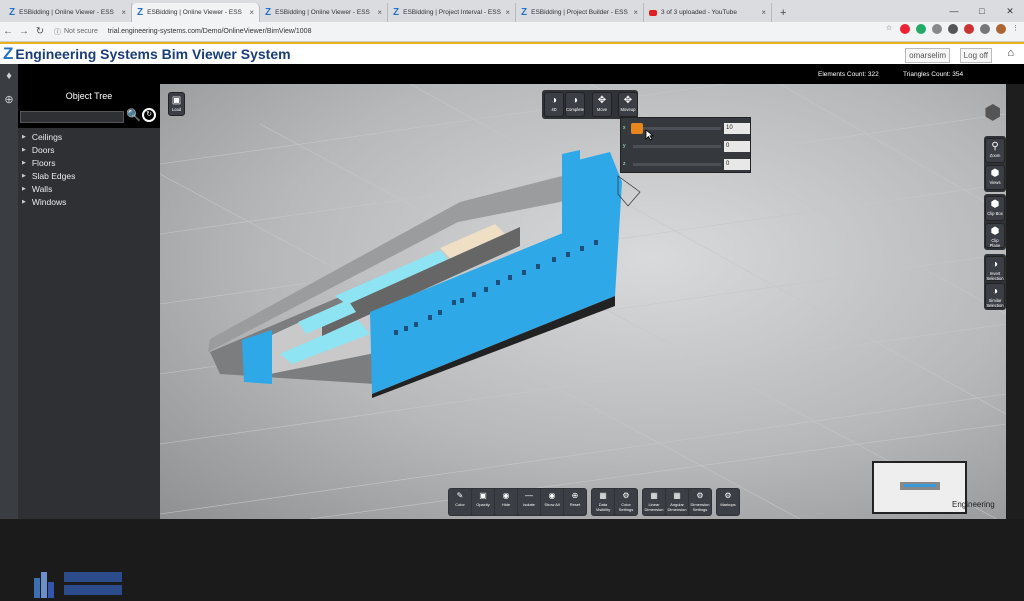 The width and height of the screenshot is (1024, 601). Describe the element at coordinates (677, 507) in the screenshot. I see `tool-label: Angular Dimension` at that location.